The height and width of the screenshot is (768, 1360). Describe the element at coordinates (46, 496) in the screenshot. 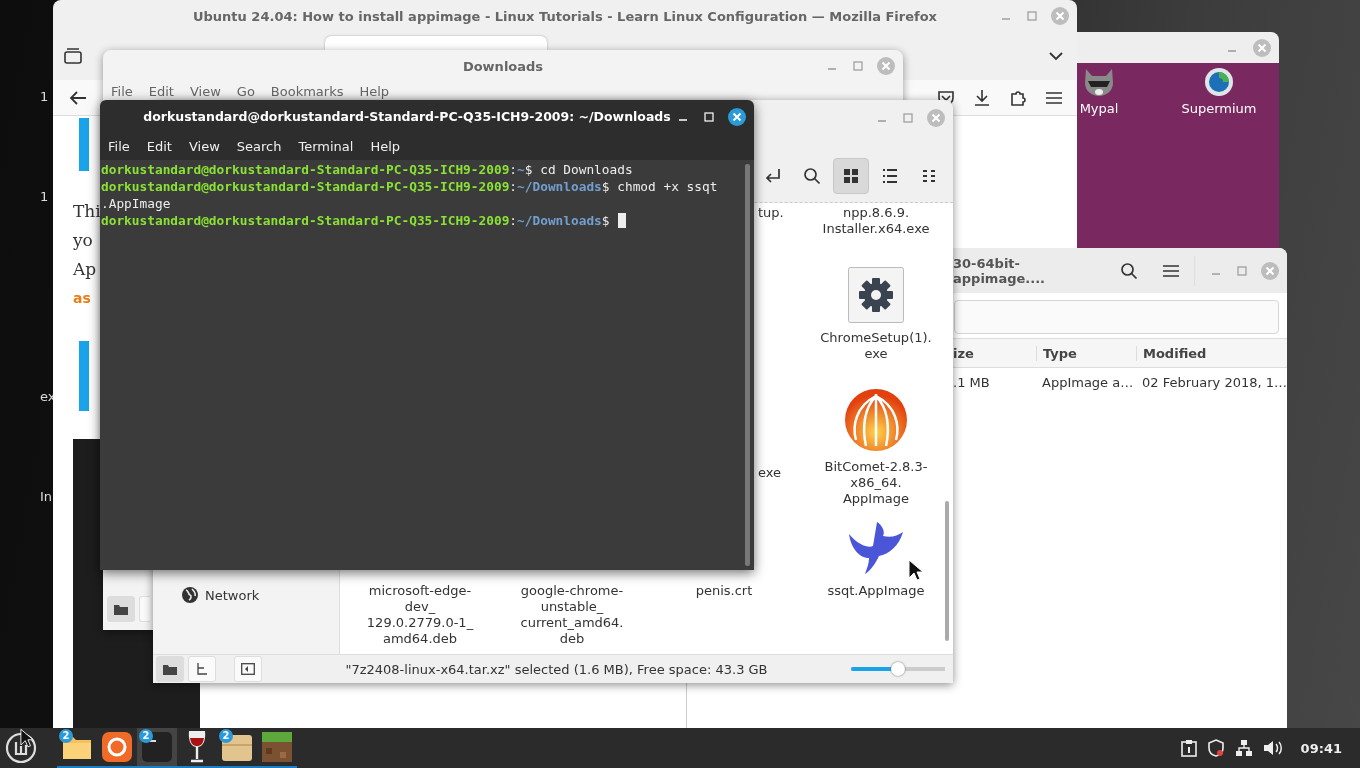

I see `desktop-label-fragment: In` at that location.